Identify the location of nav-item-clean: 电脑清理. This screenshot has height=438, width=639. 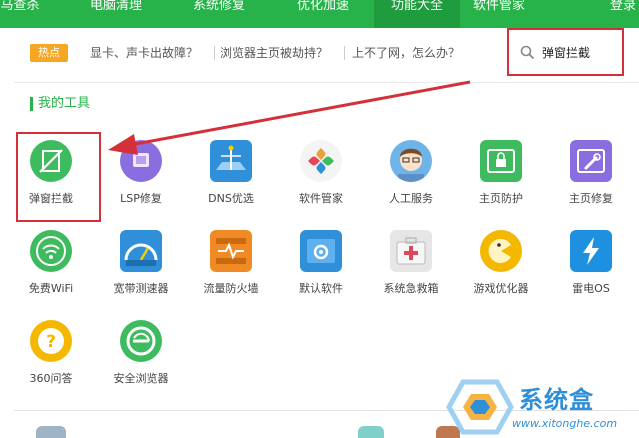
(116, 14).